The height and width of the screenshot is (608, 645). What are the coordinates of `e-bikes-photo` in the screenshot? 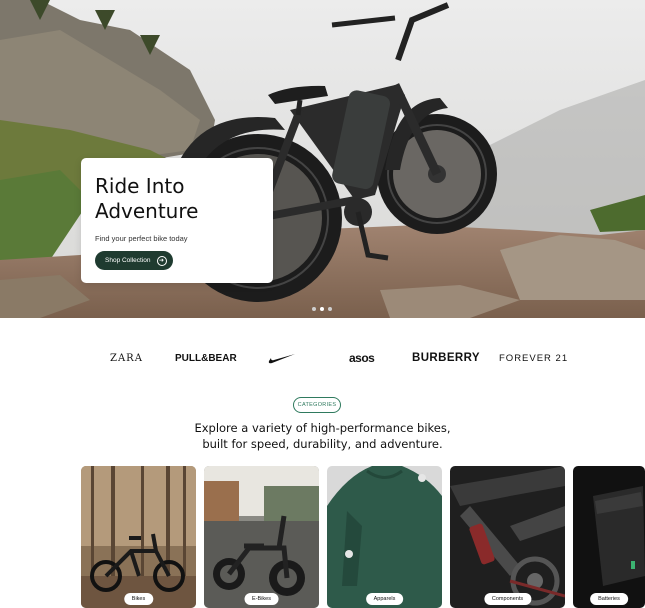 It's located at (261, 537).